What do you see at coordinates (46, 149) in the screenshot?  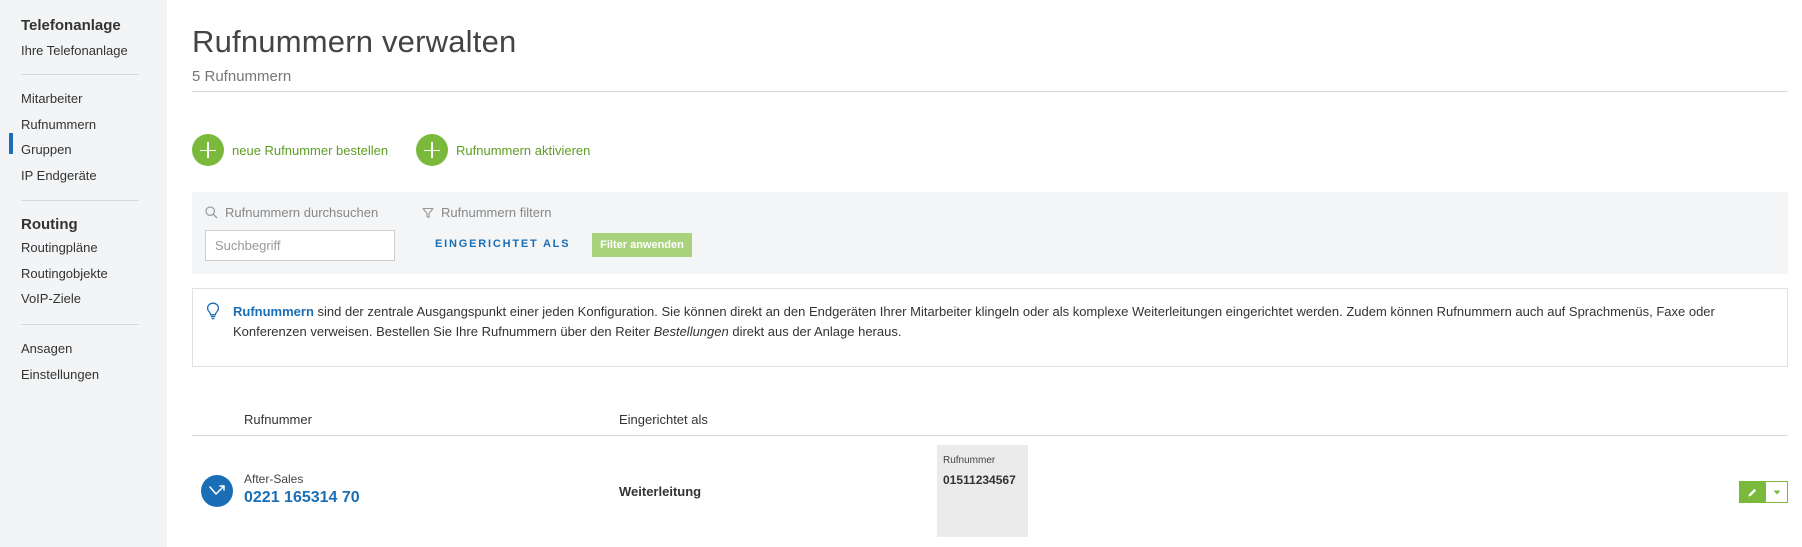 I see `sidebar-item-gruppen: Gruppen` at bounding box center [46, 149].